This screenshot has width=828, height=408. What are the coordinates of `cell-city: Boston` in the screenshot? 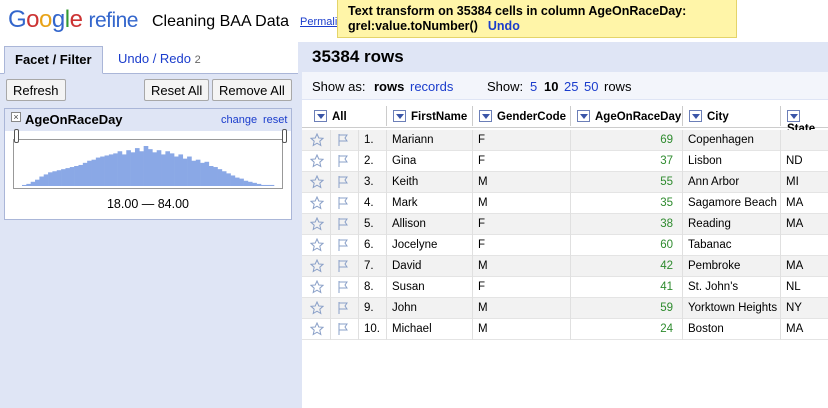 It's located at (706, 329).